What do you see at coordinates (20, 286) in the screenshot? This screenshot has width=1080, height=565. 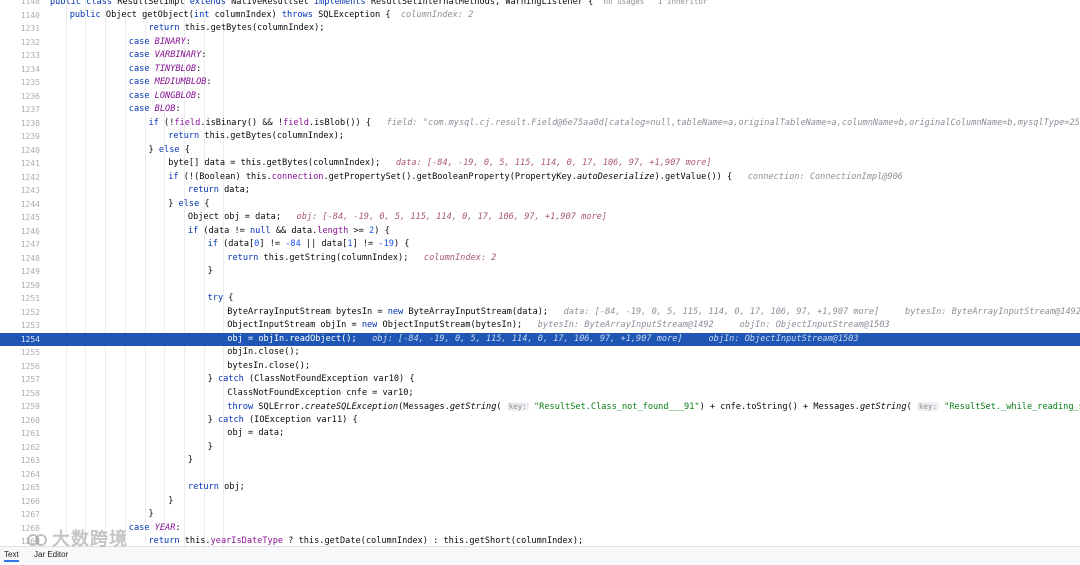 I see `line-number: 1250` at bounding box center [20, 286].